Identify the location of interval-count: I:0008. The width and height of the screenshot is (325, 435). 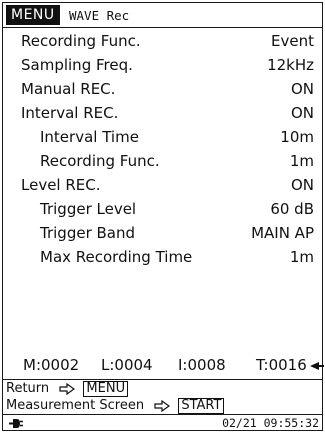
(202, 365).